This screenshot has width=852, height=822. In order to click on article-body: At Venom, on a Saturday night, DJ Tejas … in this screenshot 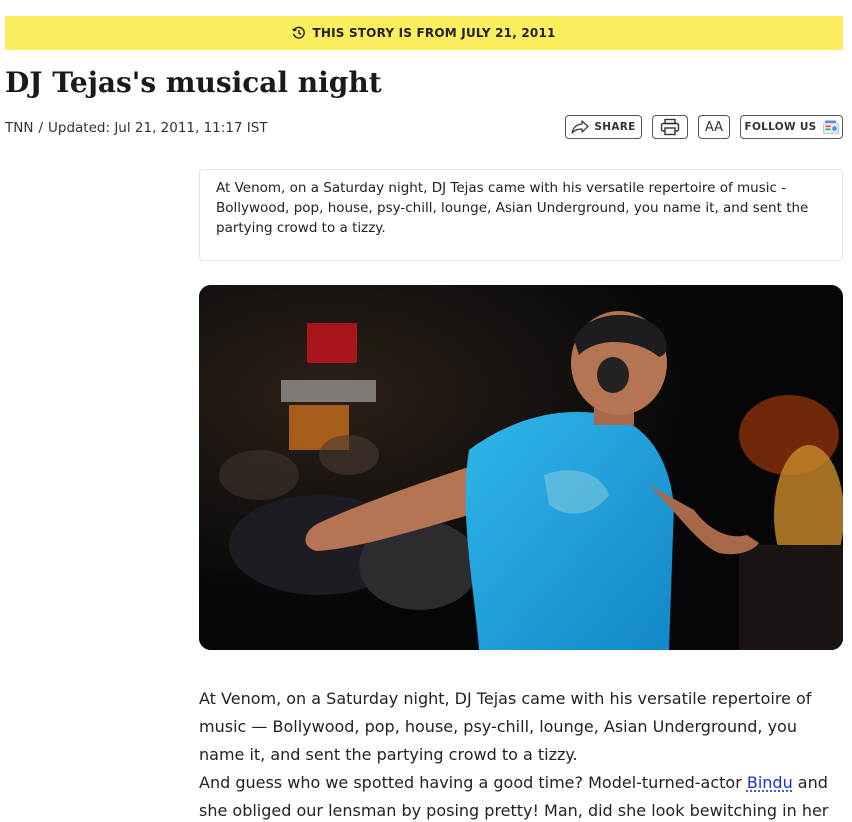, I will do `click(521, 753)`.